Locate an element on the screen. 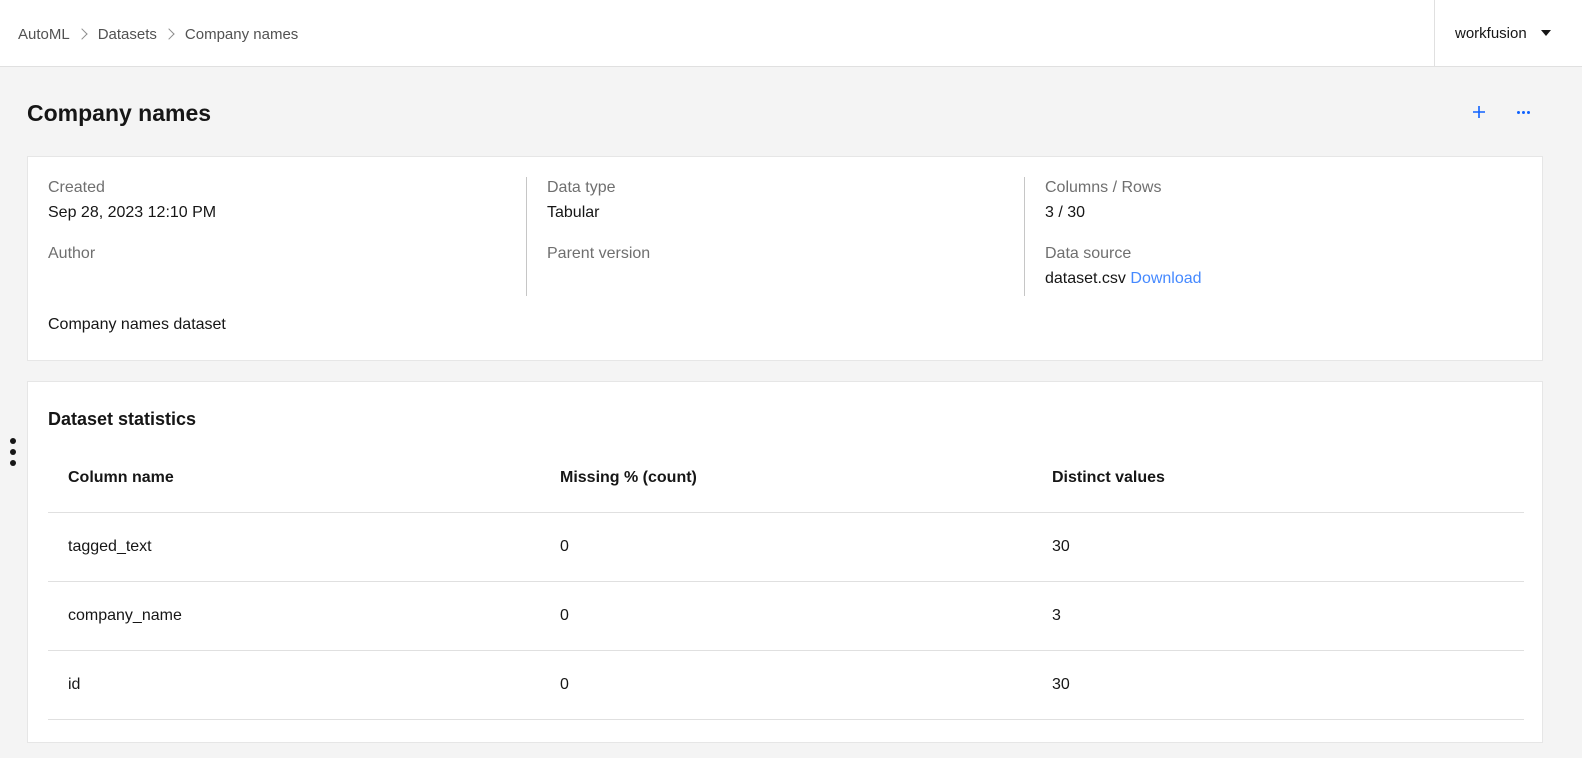 The height and width of the screenshot is (758, 1582). breadcrumb-current: Company names is located at coordinates (241, 34).